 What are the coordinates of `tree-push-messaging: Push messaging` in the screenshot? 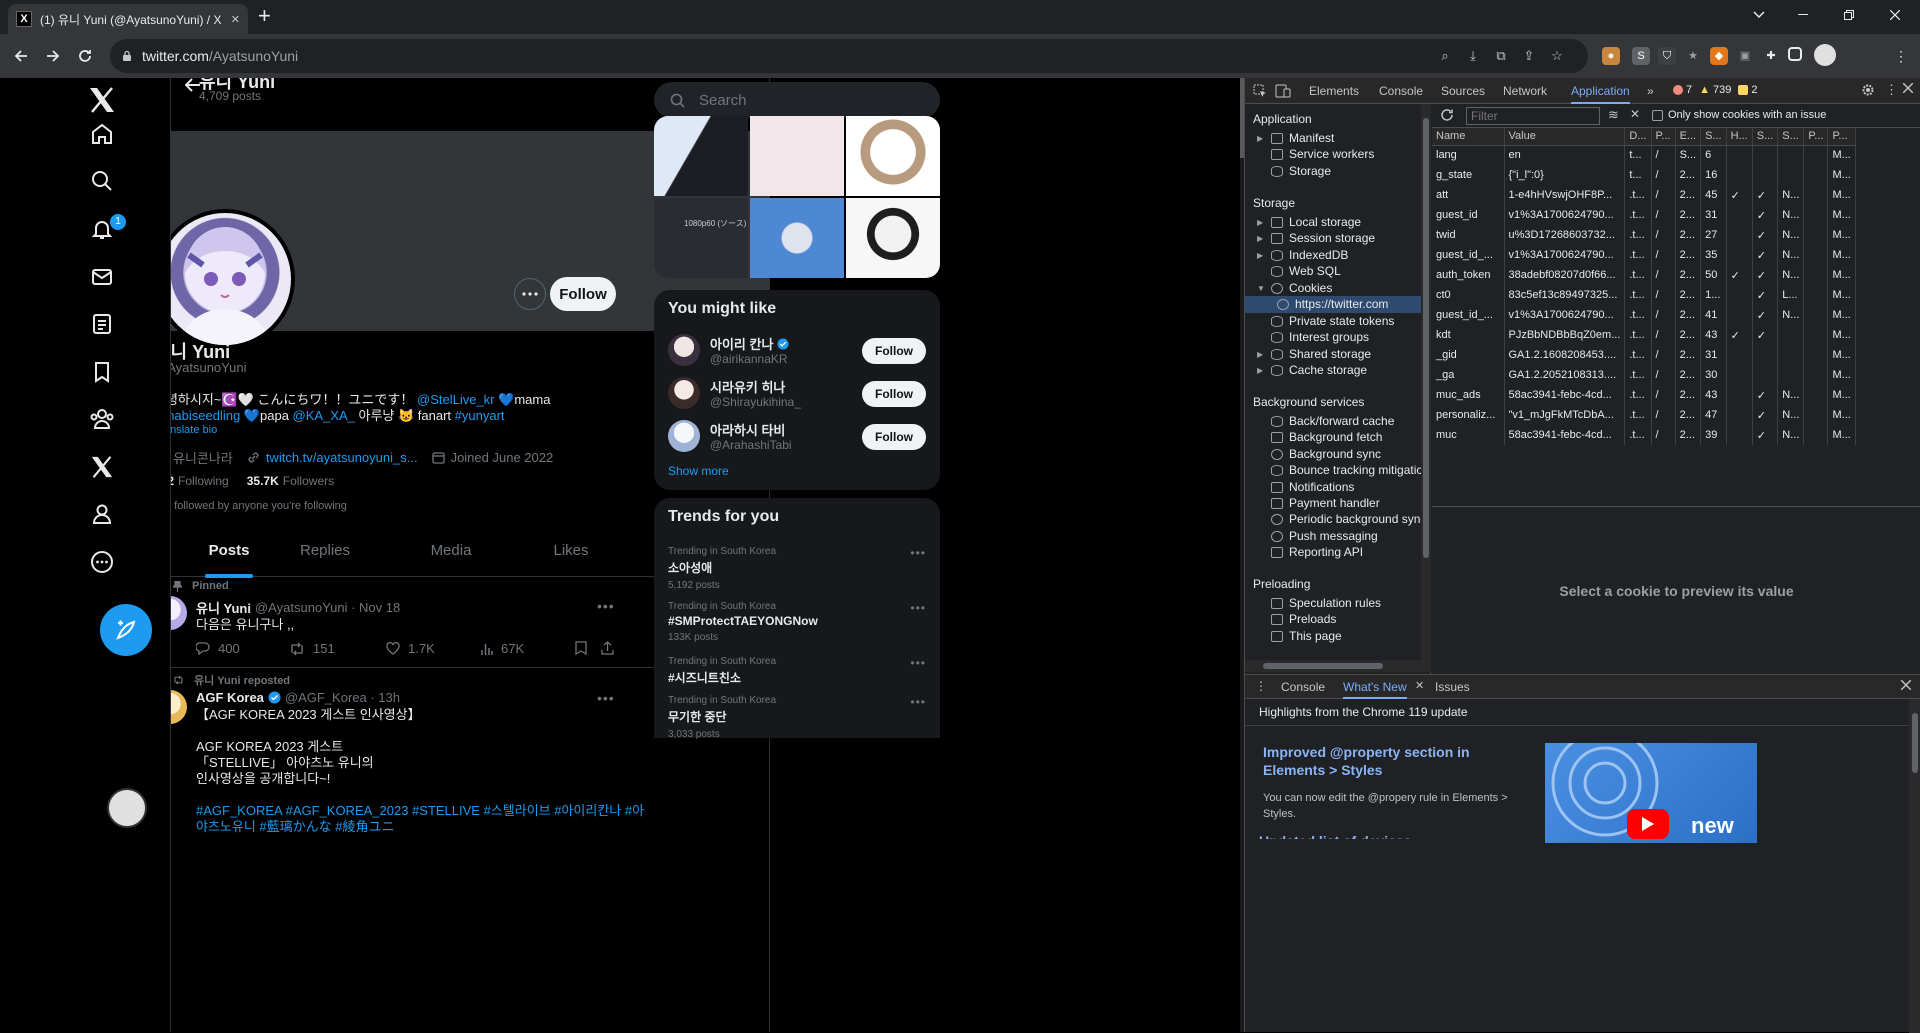 It's located at (1324, 536).